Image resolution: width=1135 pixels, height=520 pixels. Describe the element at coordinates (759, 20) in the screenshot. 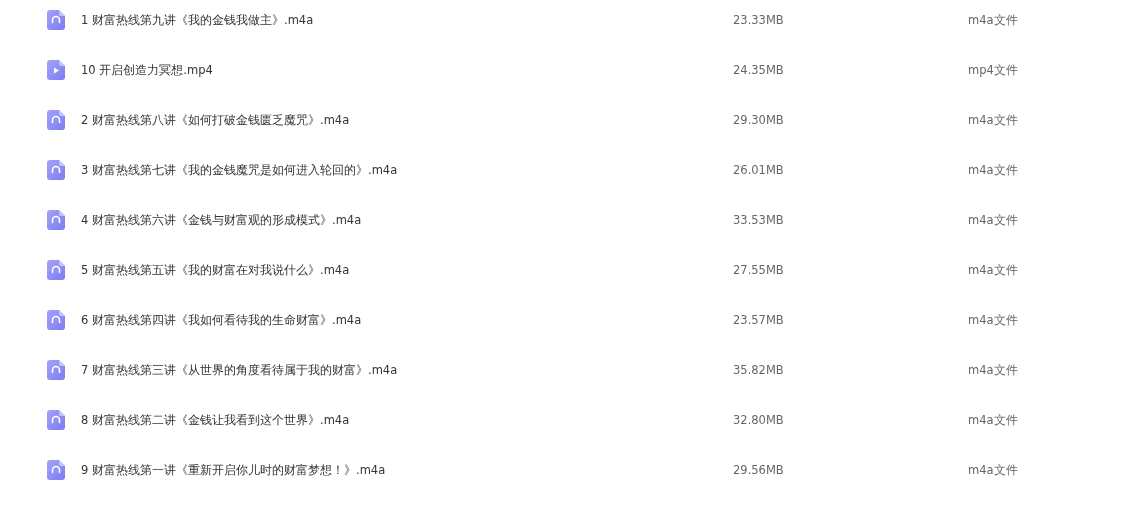

I see `file-size: 23.33MB` at that location.